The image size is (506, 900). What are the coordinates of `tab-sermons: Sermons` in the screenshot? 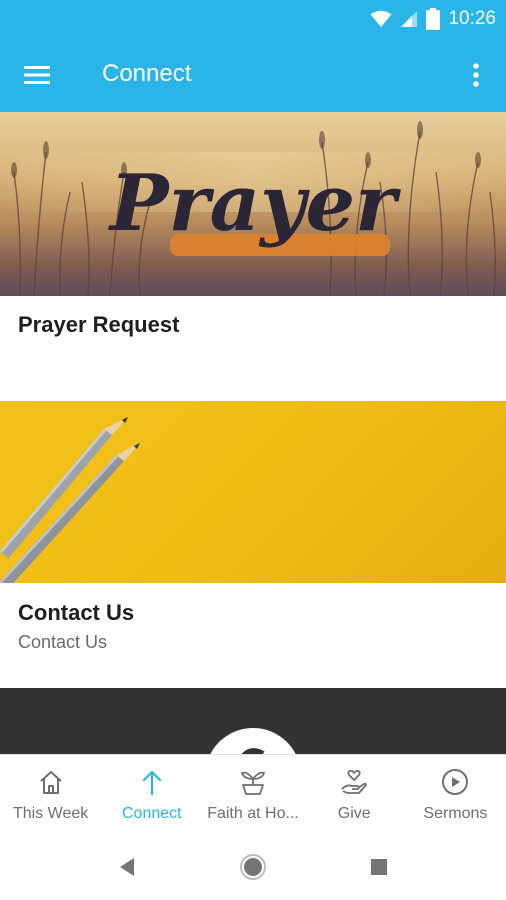 It's located at (455, 794).